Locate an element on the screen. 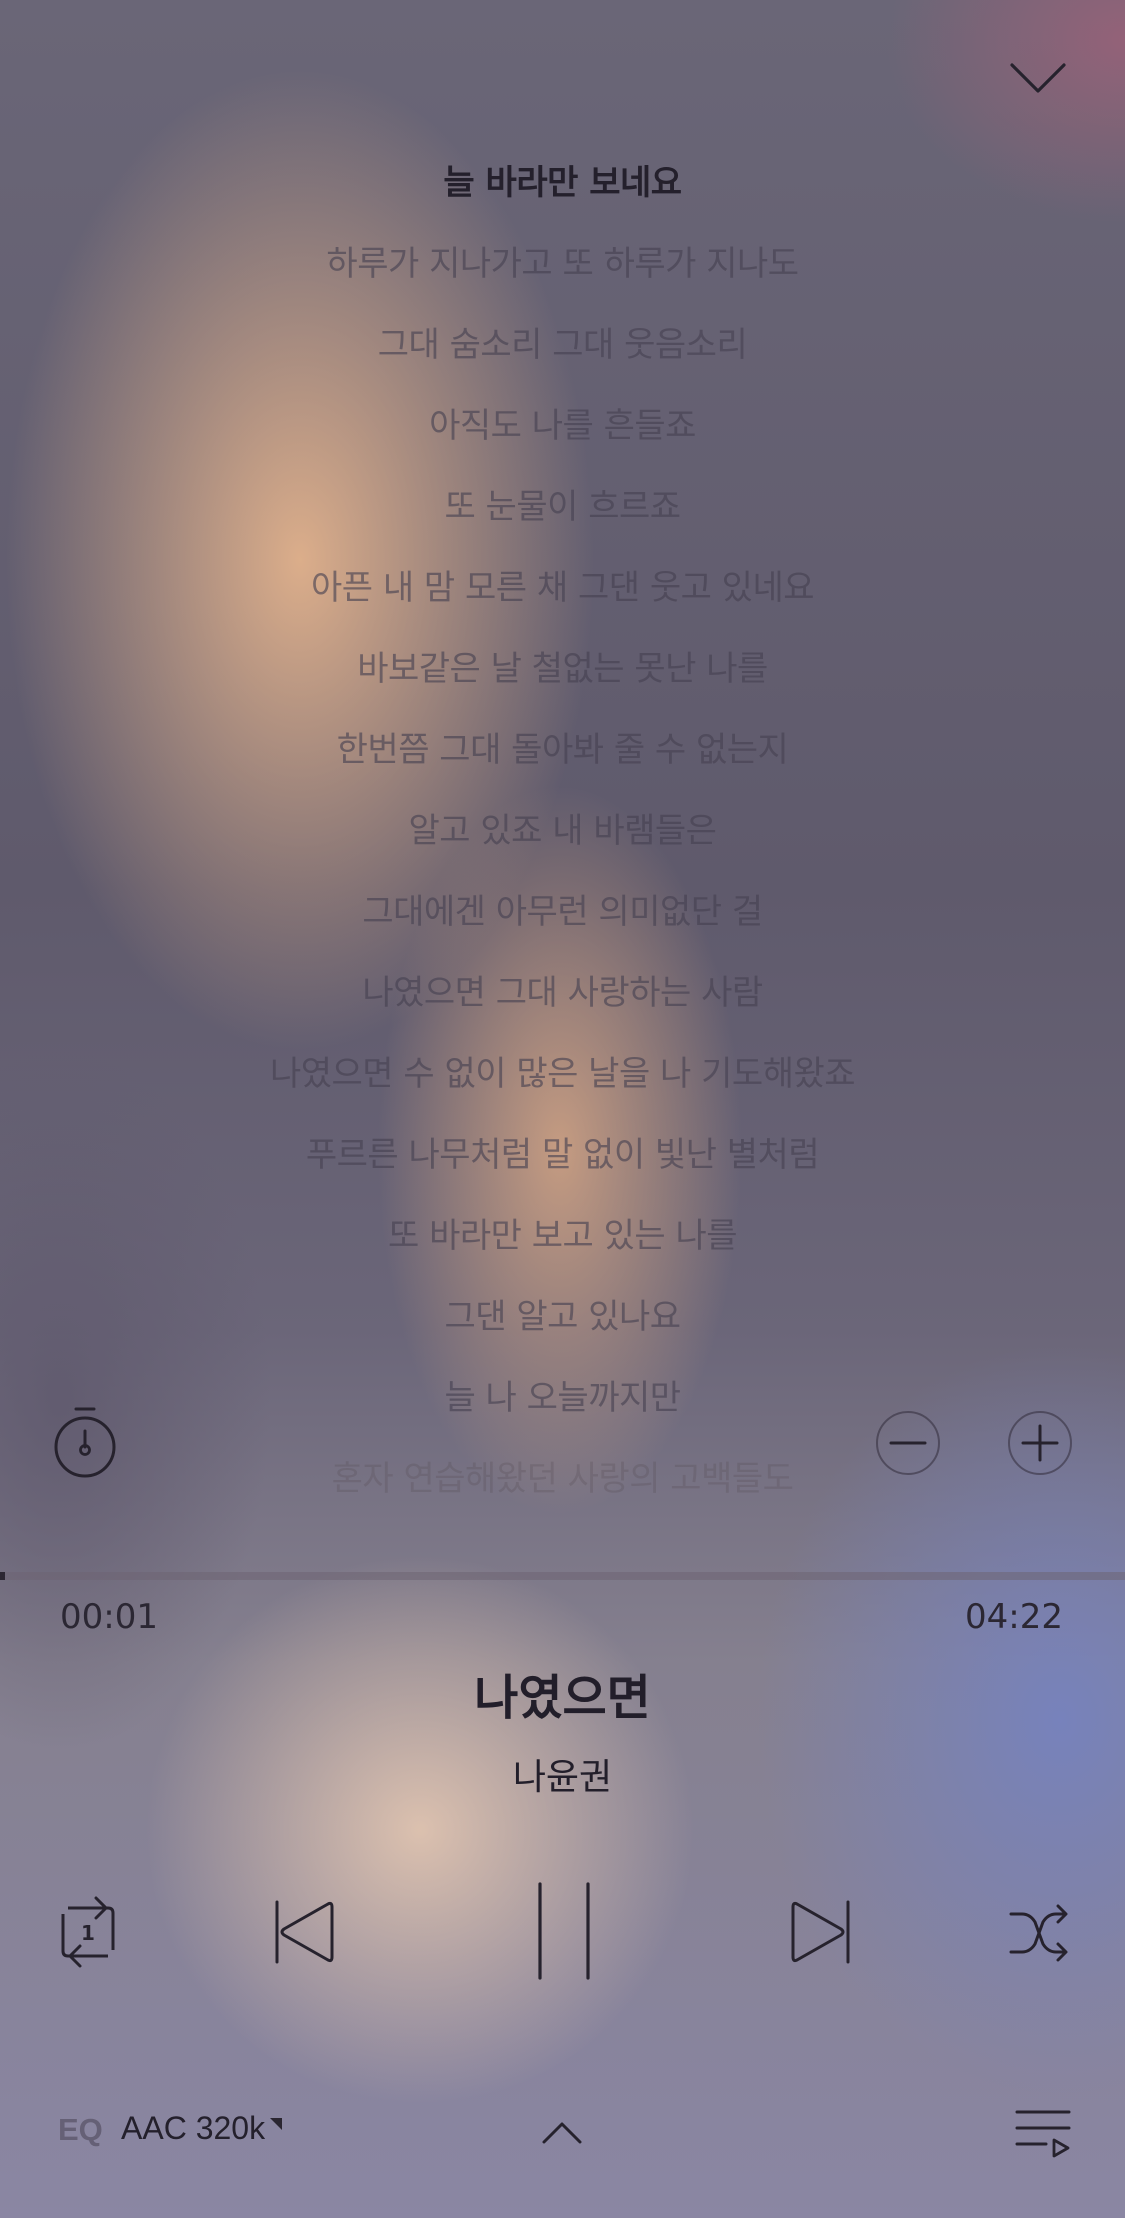 This screenshot has width=1125, height=2218. previous-button is located at coordinates (304, 1932).